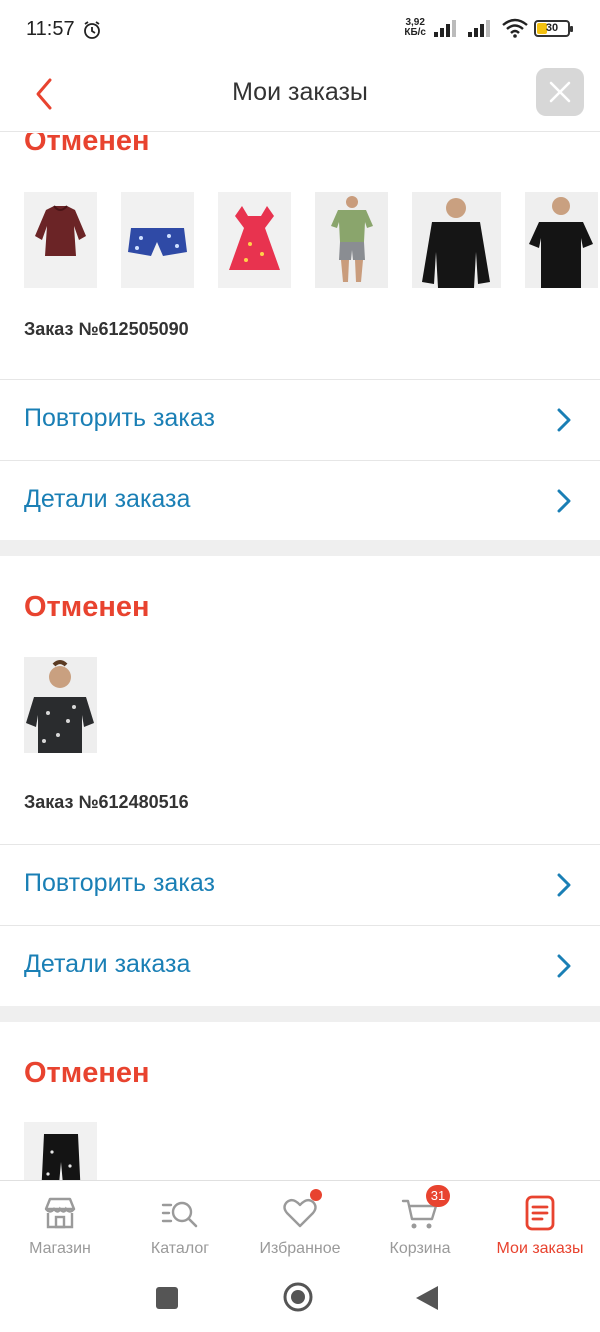 The height and width of the screenshot is (1332, 600). What do you see at coordinates (106, 802) in the screenshot?
I see `order-number: Заказ №612480516` at bounding box center [106, 802].